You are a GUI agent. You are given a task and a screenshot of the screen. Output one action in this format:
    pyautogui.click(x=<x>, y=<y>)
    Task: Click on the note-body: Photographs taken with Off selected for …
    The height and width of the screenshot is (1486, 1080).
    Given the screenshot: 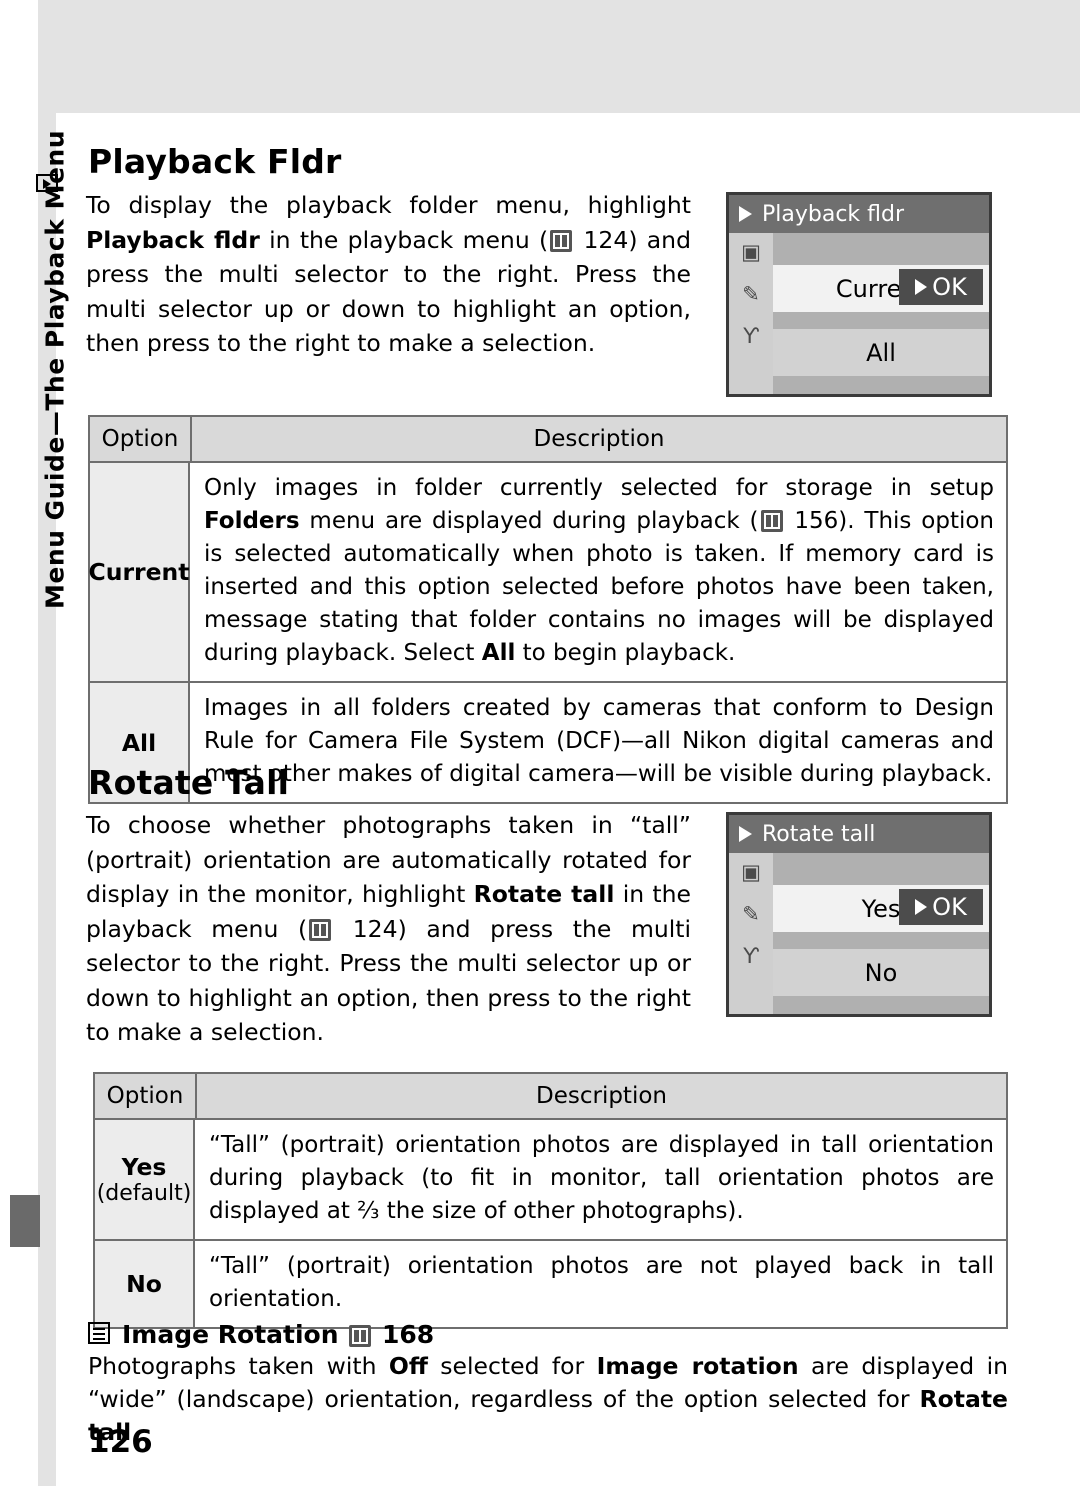 What is the action you would take?
    pyautogui.click(x=548, y=1399)
    